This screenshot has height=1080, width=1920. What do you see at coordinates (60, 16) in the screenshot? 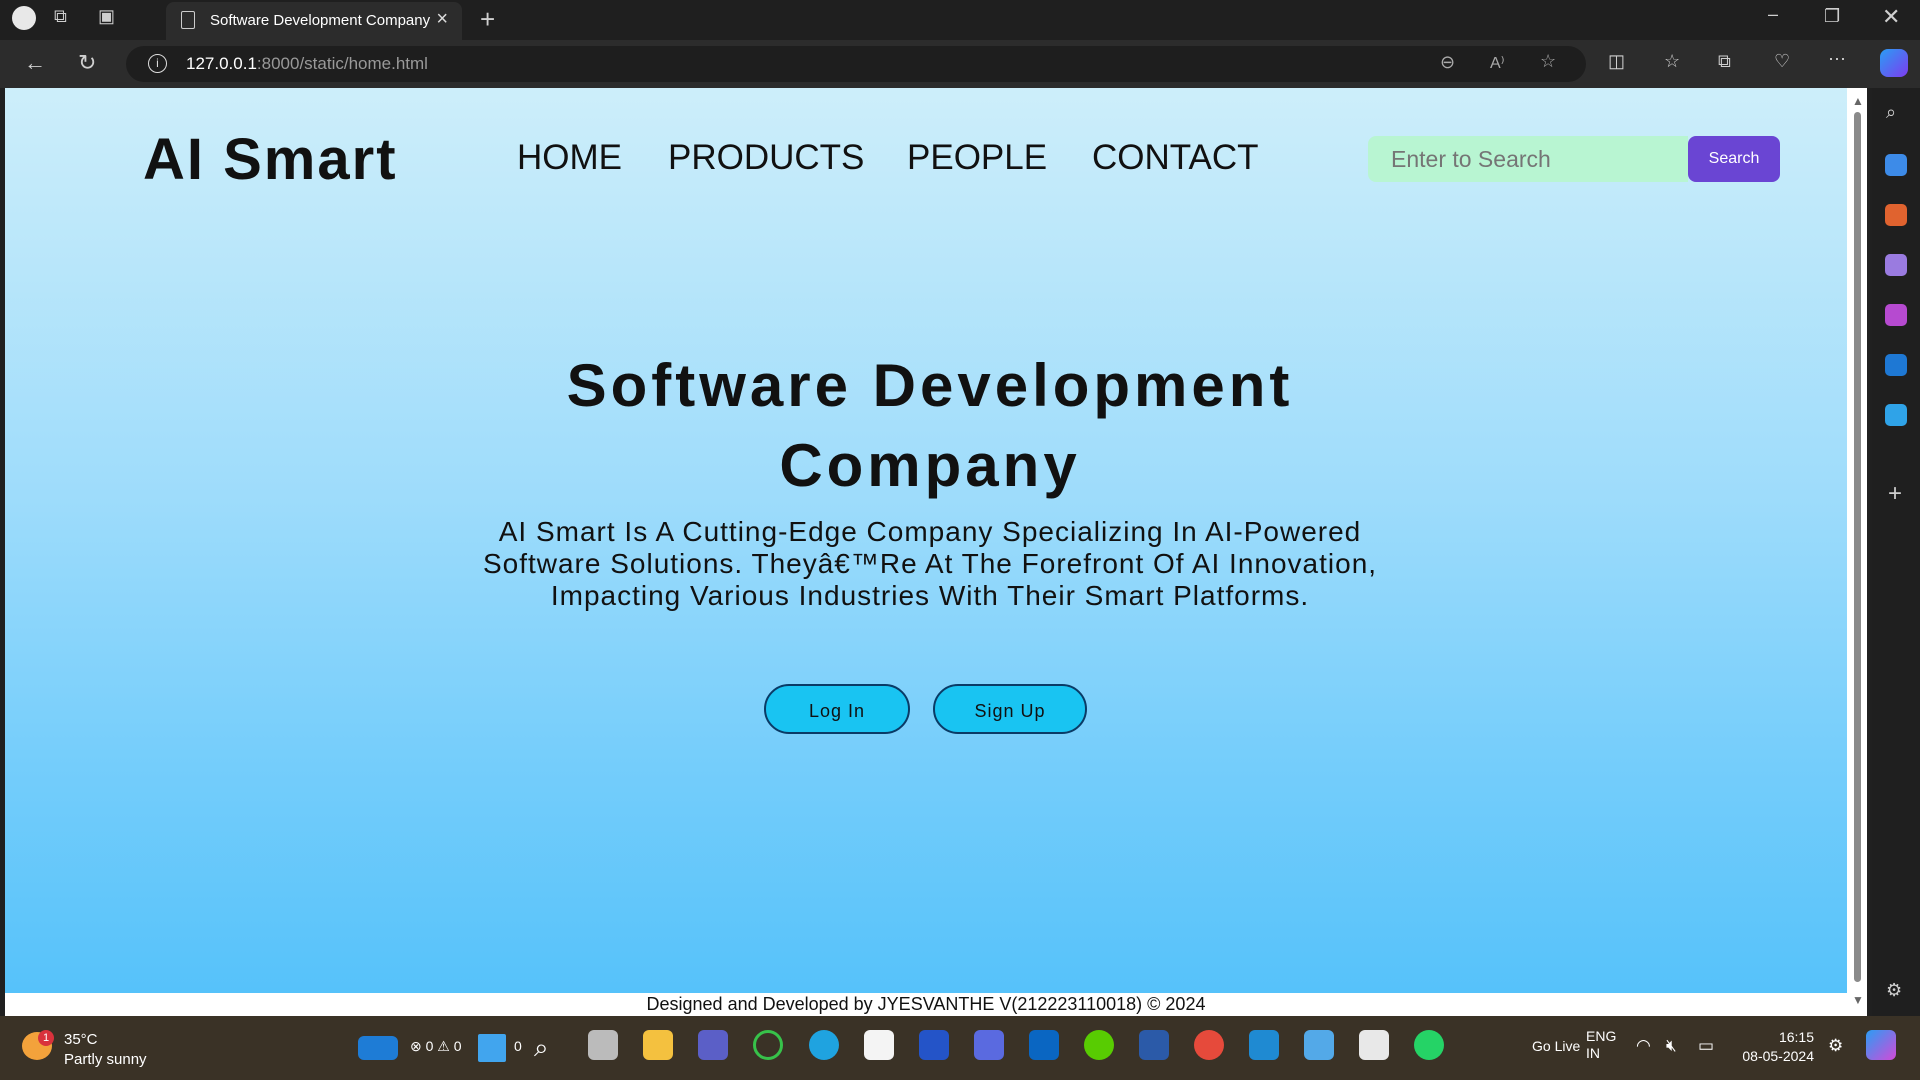
I see `workspaces-icon: ⧉` at bounding box center [60, 16].